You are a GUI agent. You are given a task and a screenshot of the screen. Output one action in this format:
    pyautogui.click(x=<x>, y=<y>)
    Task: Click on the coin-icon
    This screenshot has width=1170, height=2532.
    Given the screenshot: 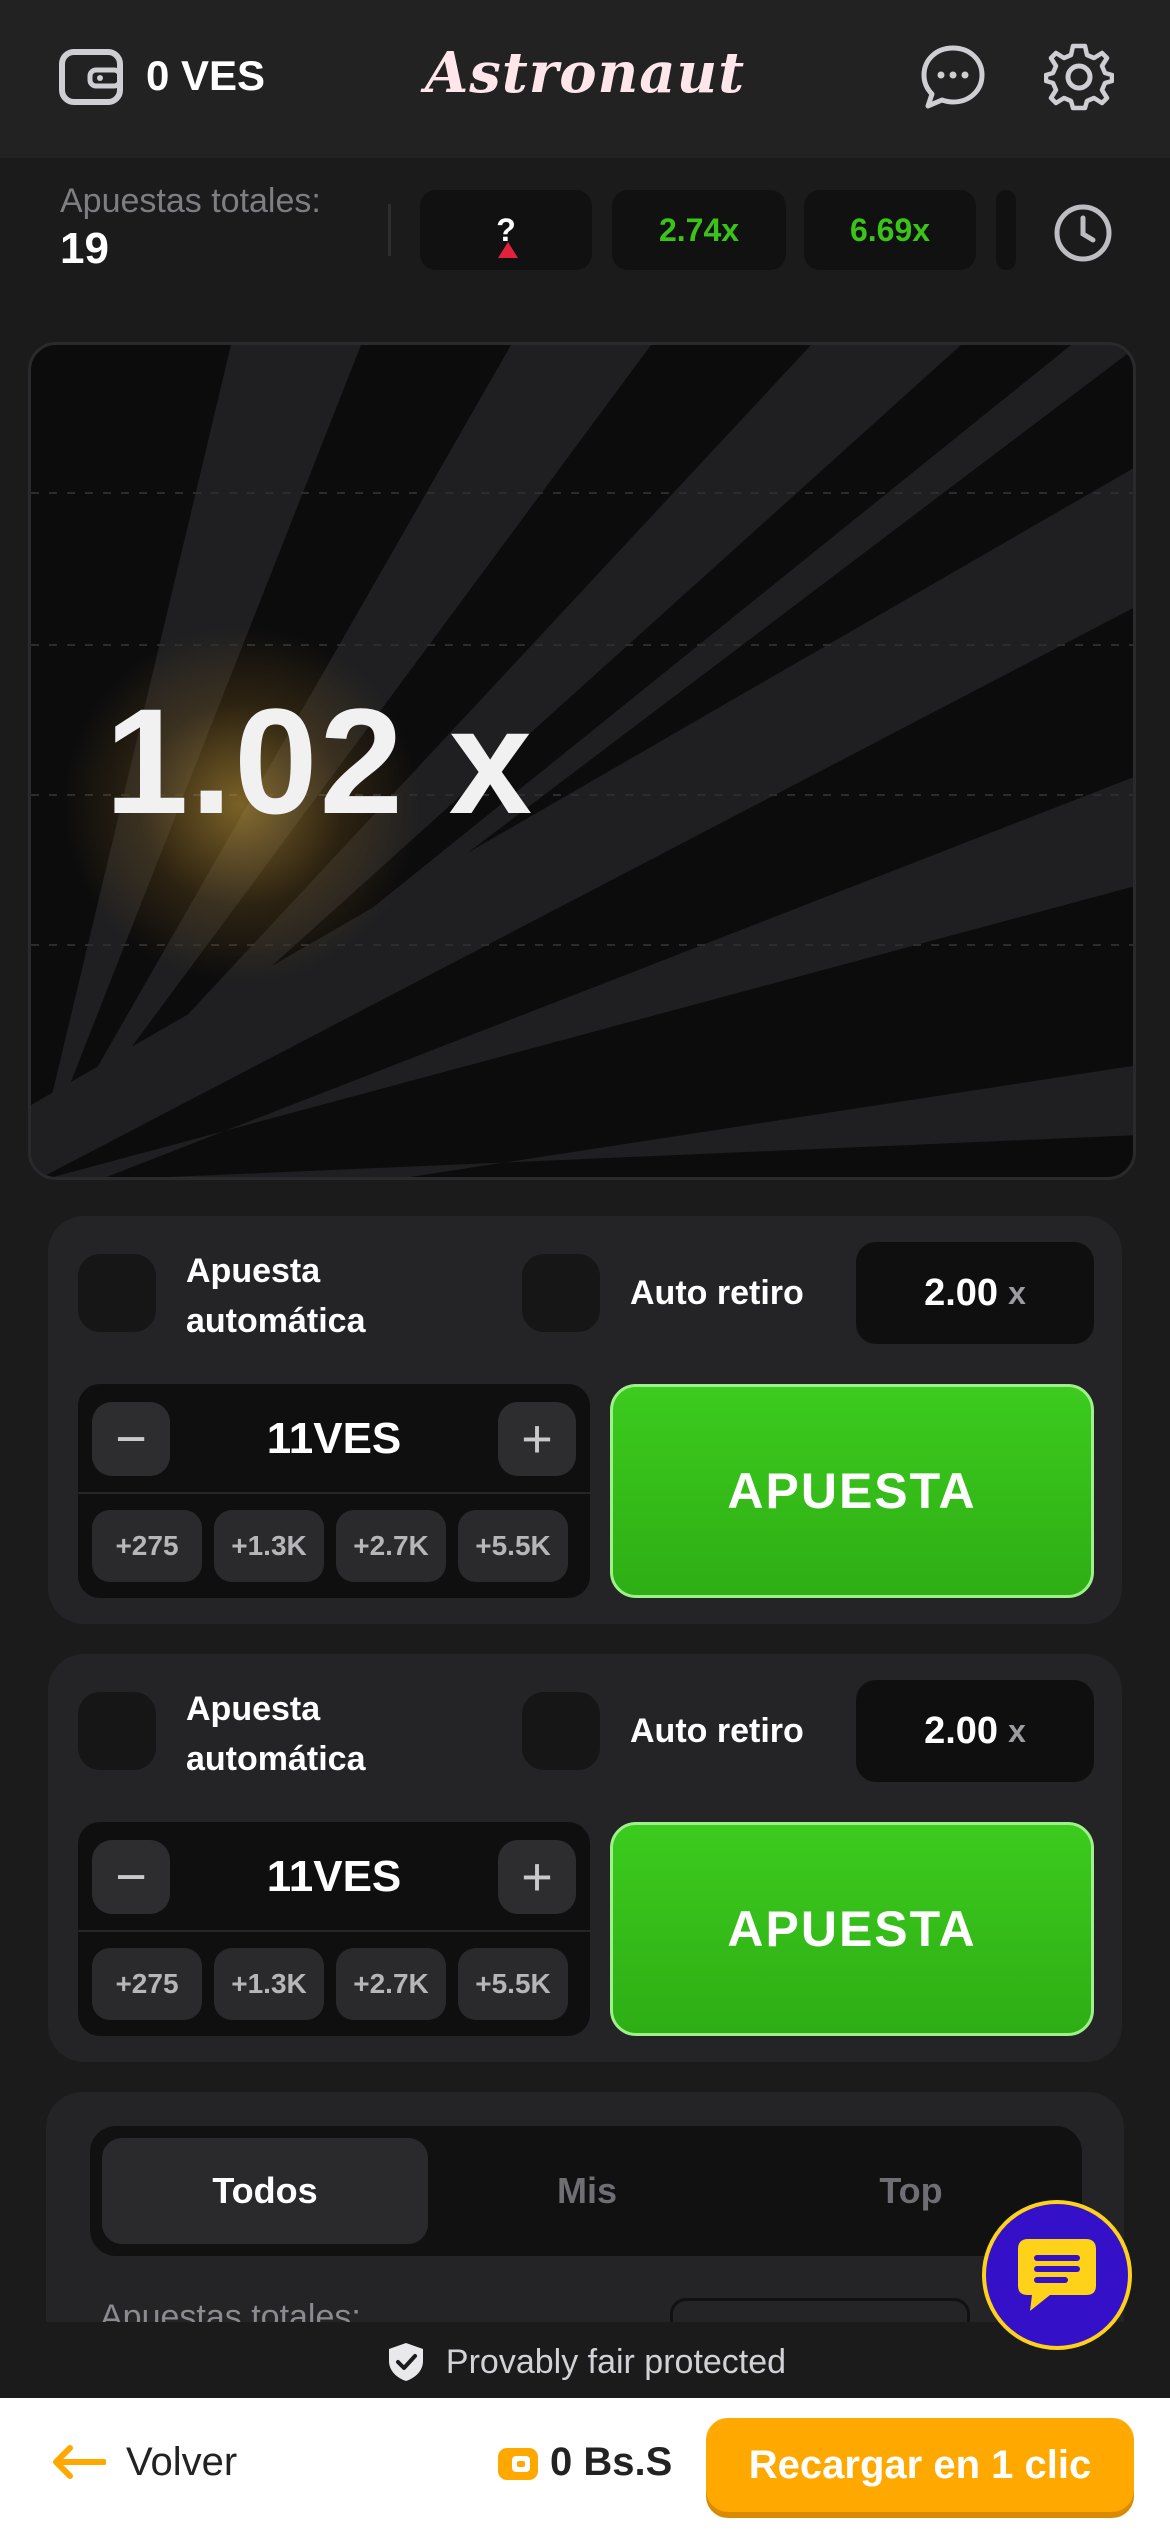 What is the action you would take?
    pyautogui.click(x=518, y=2464)
    